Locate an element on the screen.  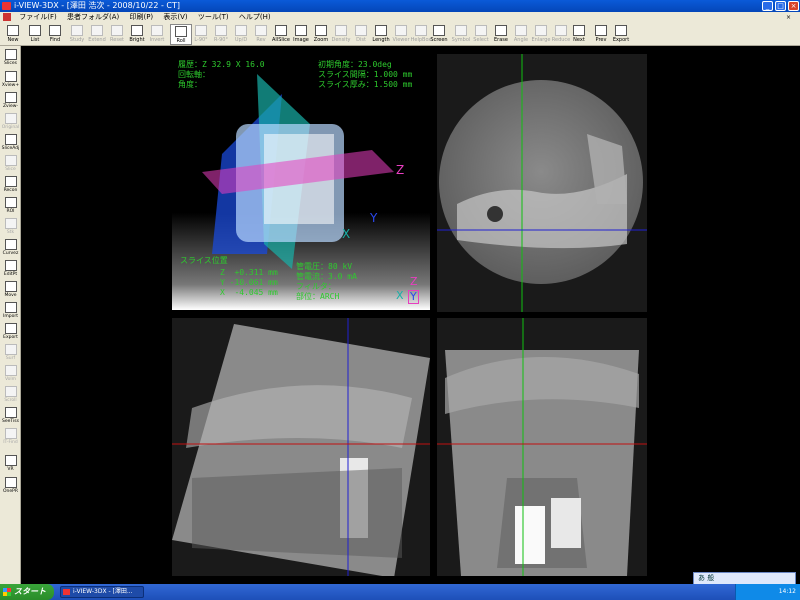
toolbar-button-symbol: Symbol is located at coordinates (461, 34).